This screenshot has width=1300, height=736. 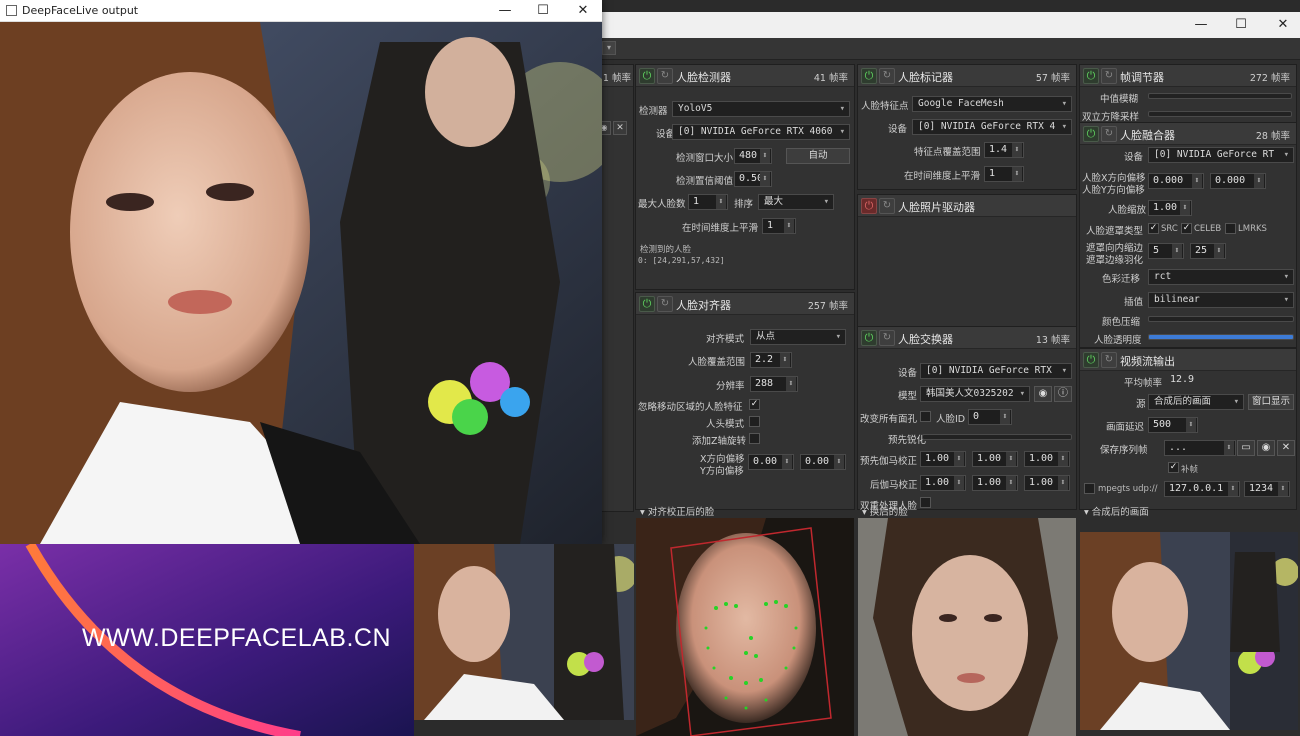 What do you see at coordinates (967, 76) in the screenshot?
I see `face-marker-header: ⏻ ↻ 人脸标记器 57 帧率` at bounding box center [967, 76].